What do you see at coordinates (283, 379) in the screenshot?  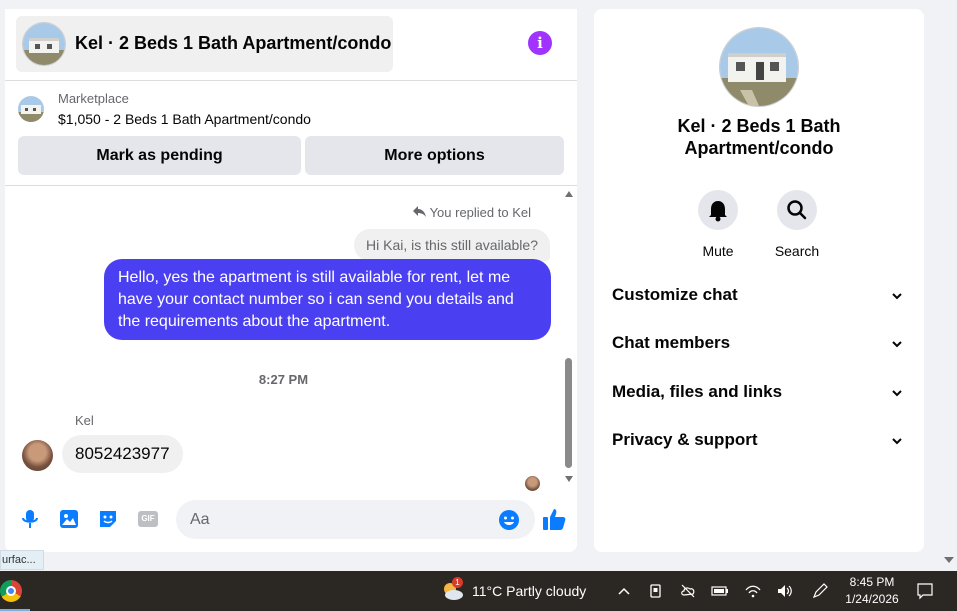 I see `message-timestamp: 8:27 PM` at bounding box center [283, 379].